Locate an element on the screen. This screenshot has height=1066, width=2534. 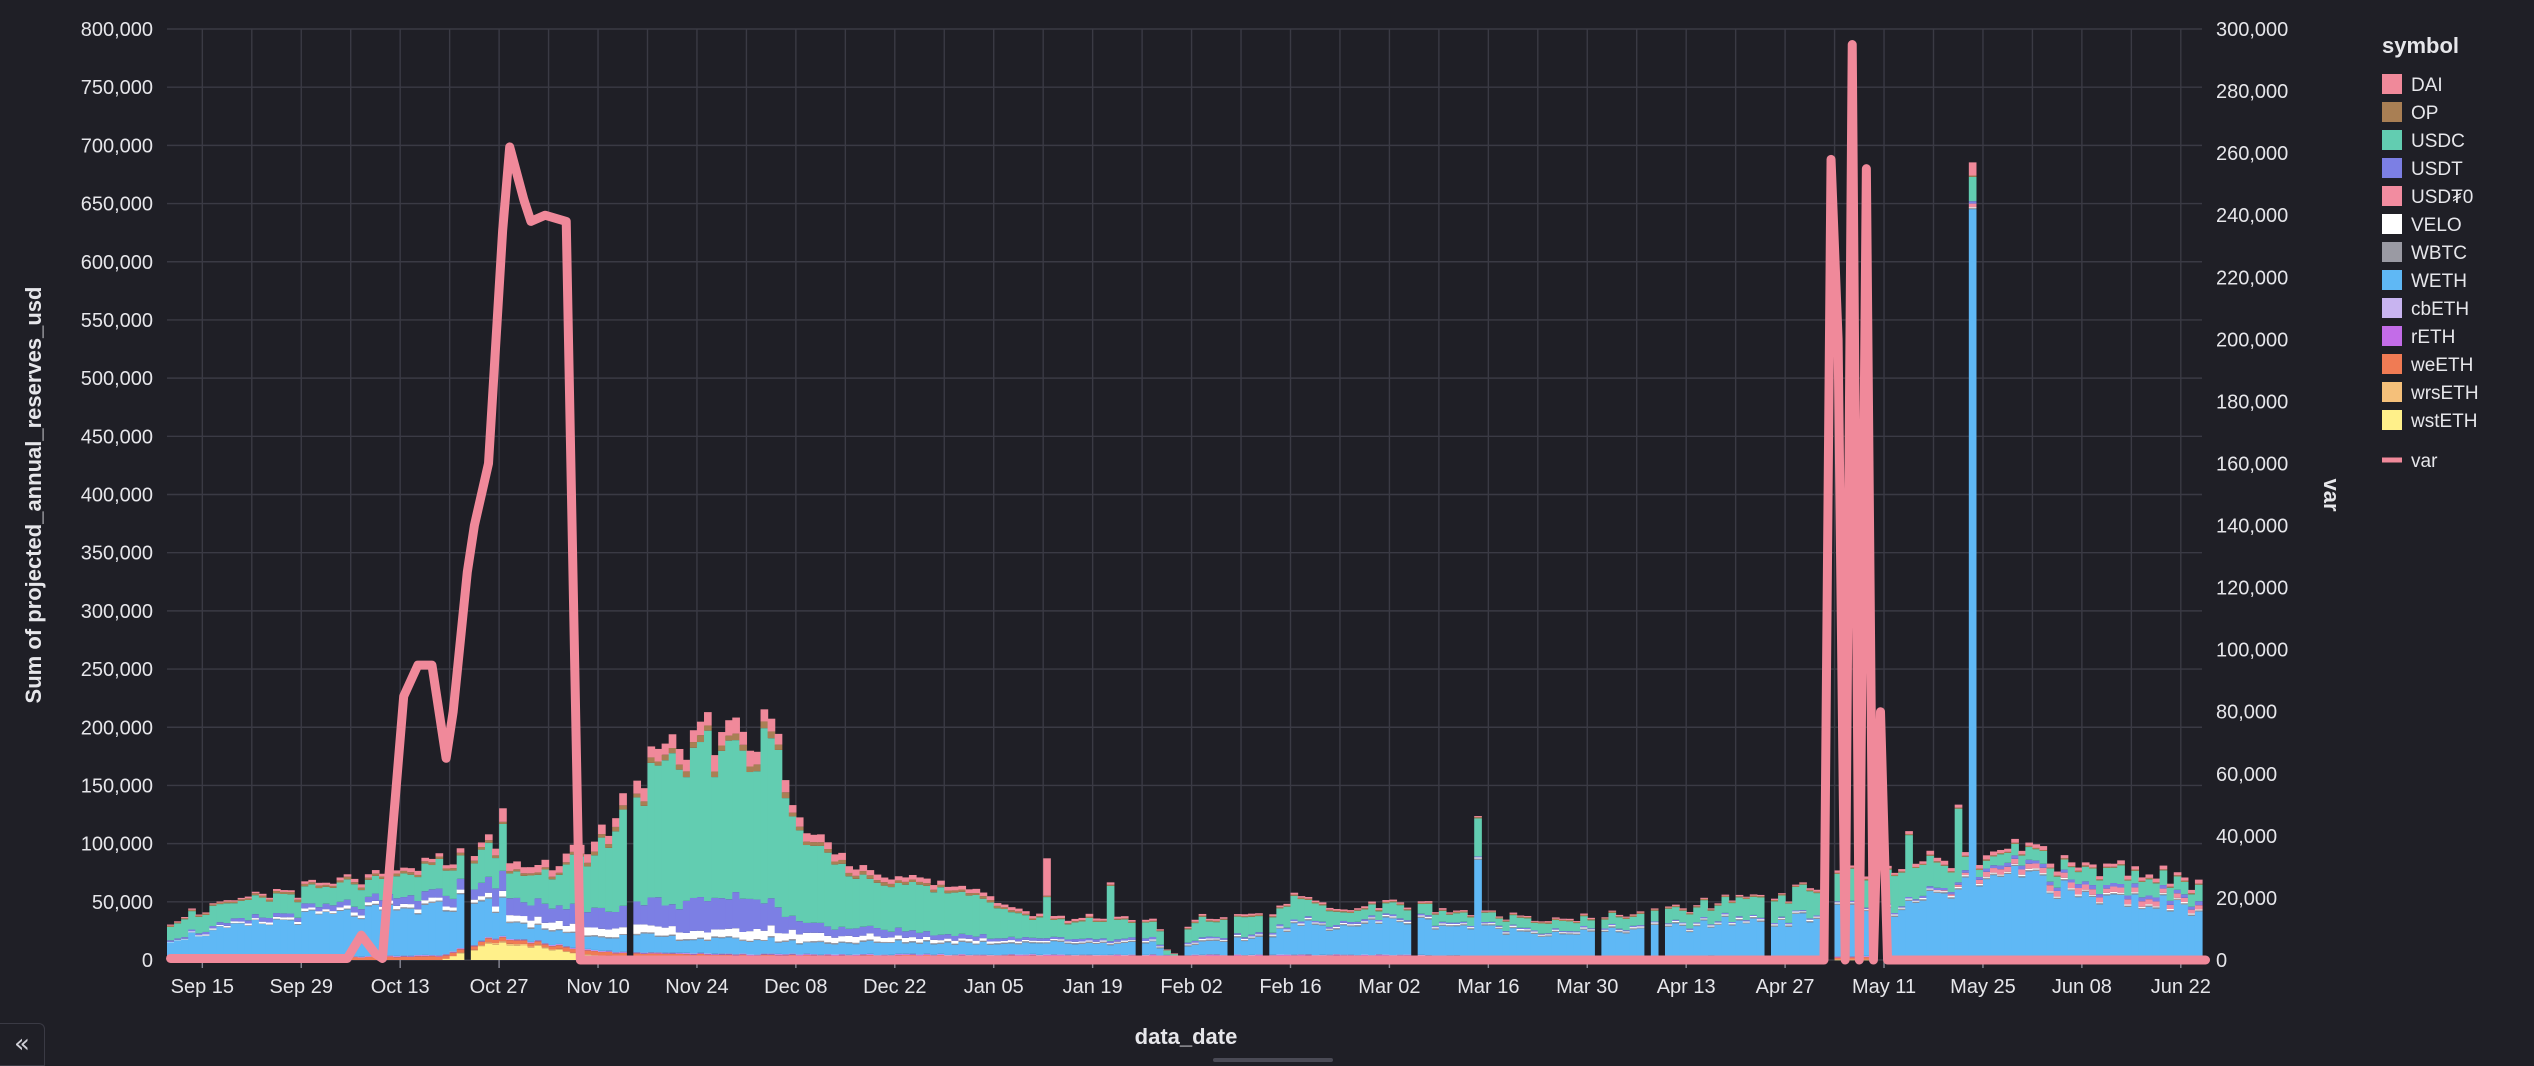
y2-axis-title: var is located at coordinates (2331, 494).